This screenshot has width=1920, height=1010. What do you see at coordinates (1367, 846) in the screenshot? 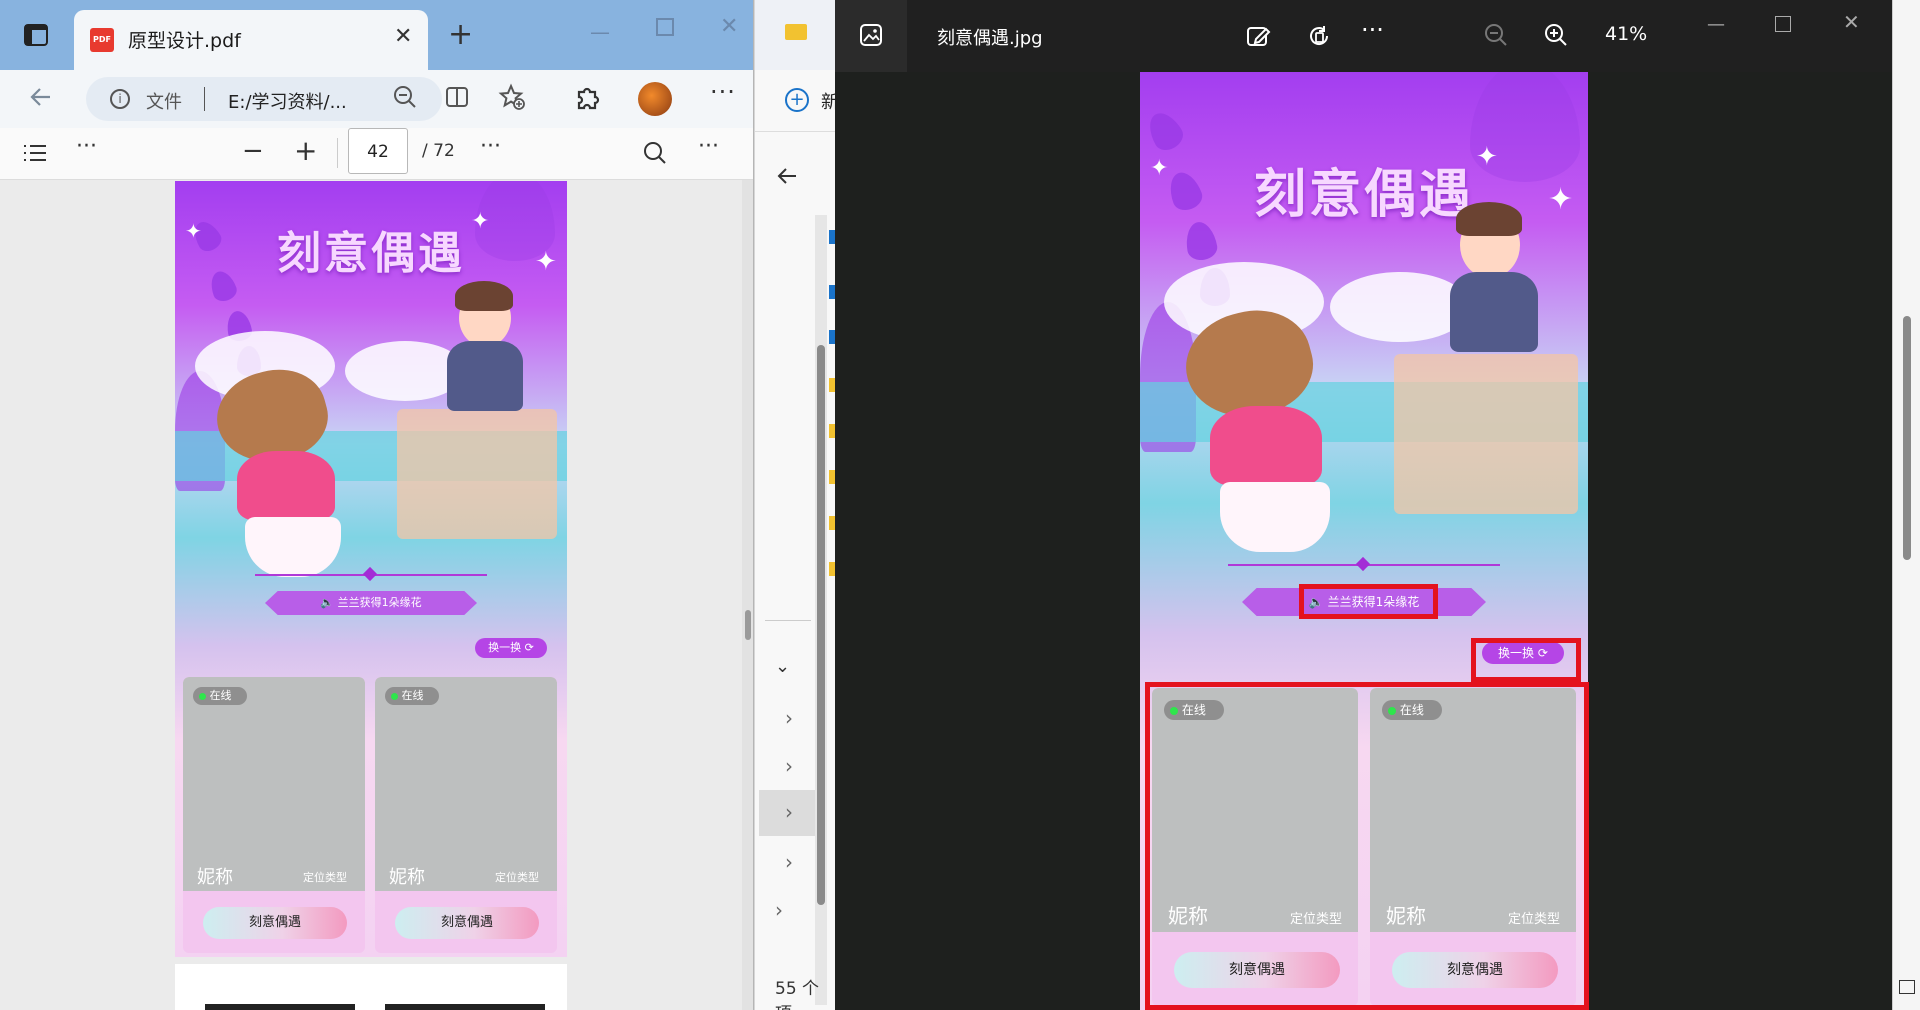
I see `highlight-cards` at bounding box center [1367, 846].